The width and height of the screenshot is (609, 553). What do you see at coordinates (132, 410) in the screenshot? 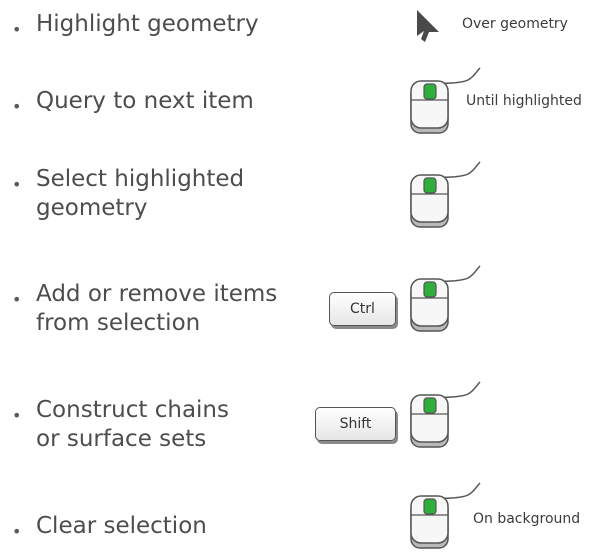
I see `action-label: Construct chains` at bounding box center [132, 410].